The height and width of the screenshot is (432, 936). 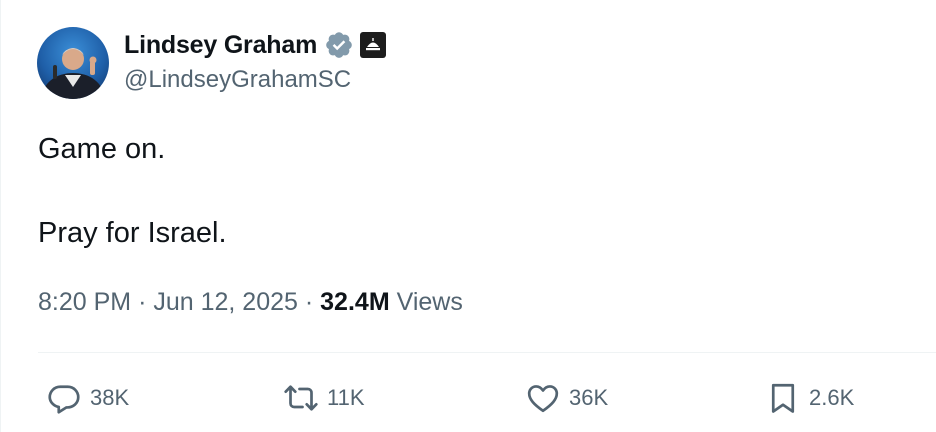 I want to click on author-name-row: Lindsey Graham, so click(x=255, y=45).